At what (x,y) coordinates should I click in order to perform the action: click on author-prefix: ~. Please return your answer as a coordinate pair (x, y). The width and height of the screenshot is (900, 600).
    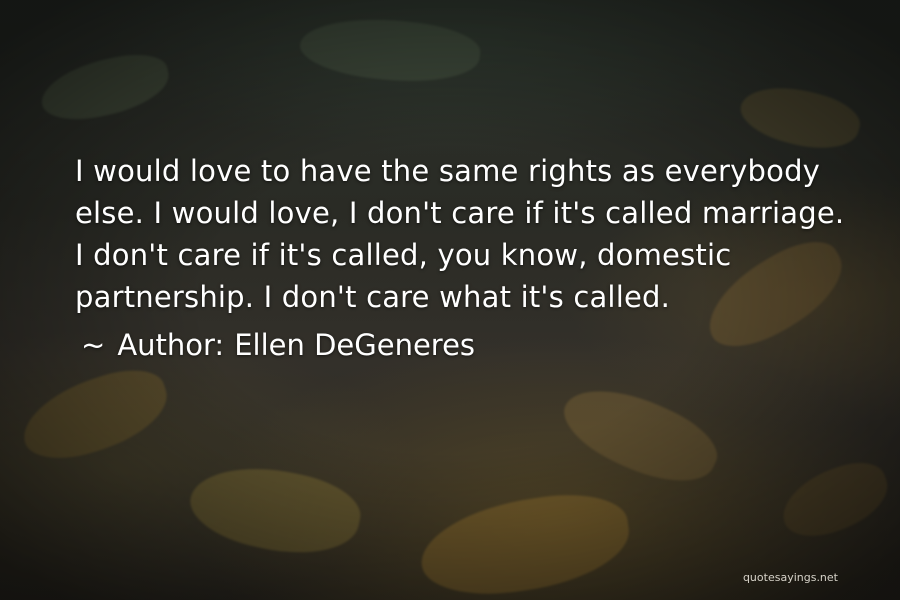
    Looking at the image, I should click on (93, 345).